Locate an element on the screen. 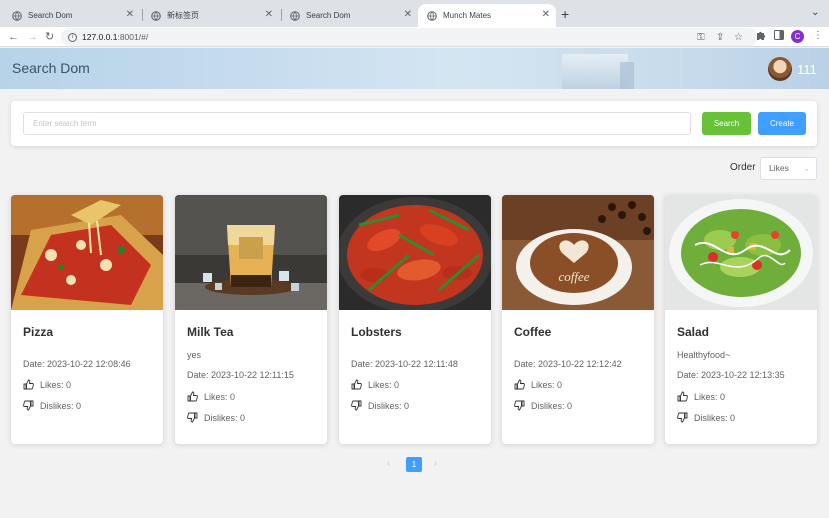 The height and width of the screenshot is (518, 829). extensions-puzzle-icon is located at coordinates (761, 37).